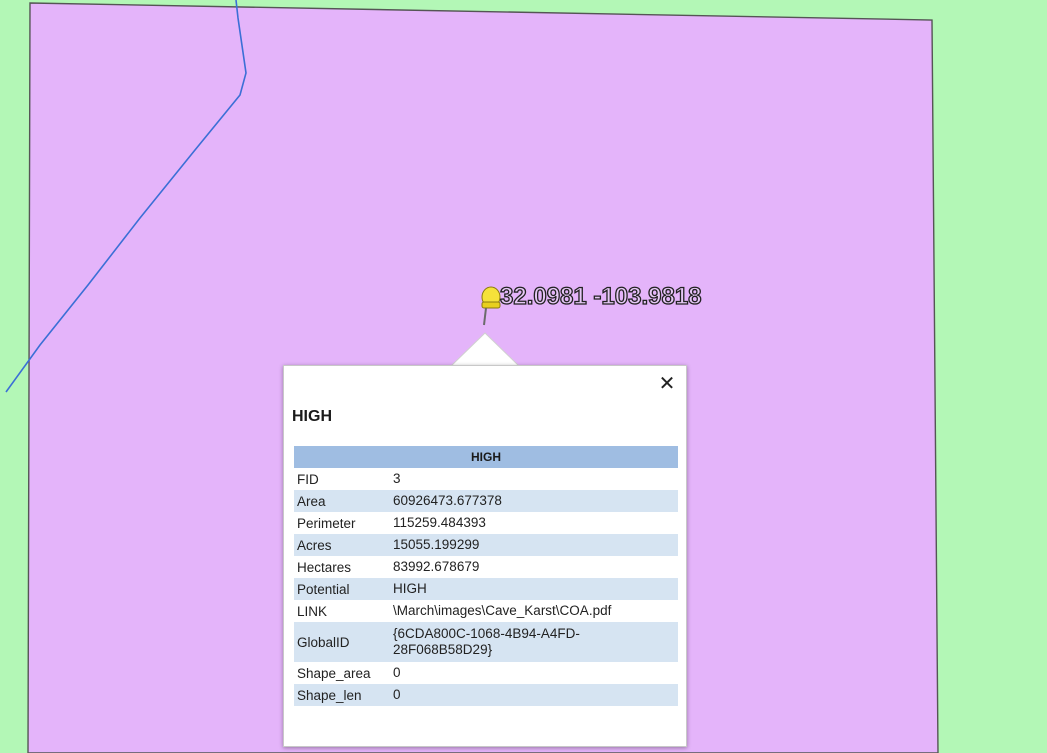  I want to click on attribute-key: Hectares, so click(324, 567).